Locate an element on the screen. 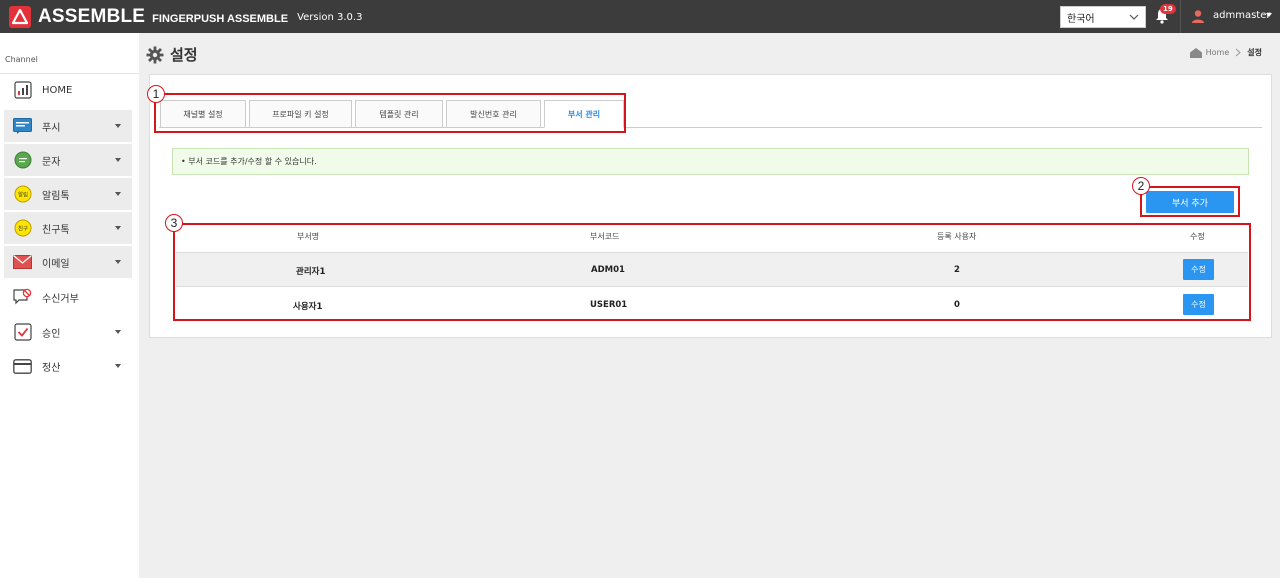 This screenshot has height=578, width=1280. sidebar-item-label: 친구톡 is located at coordinates (56, 230).